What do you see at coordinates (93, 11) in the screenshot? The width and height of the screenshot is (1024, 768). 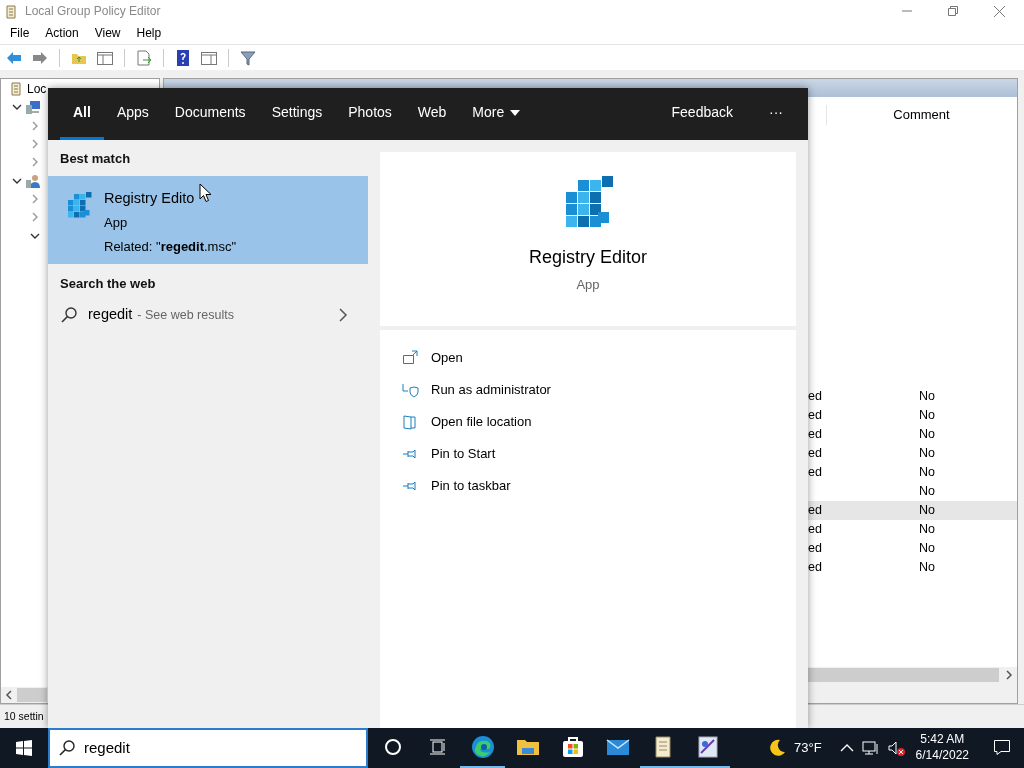 I see `window-title: Local Group Policy Editor` at bounding box center [93, 11].